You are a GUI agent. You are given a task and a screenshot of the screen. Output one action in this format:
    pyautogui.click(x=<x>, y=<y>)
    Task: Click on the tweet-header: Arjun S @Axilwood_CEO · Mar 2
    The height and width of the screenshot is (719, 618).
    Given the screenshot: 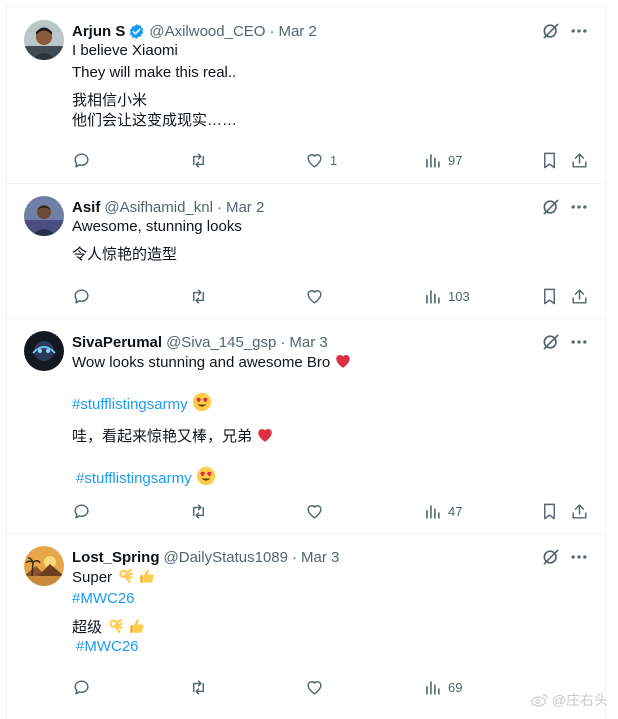 What is the action you would take?
    pyautogui.click(x=194, y=31)
    